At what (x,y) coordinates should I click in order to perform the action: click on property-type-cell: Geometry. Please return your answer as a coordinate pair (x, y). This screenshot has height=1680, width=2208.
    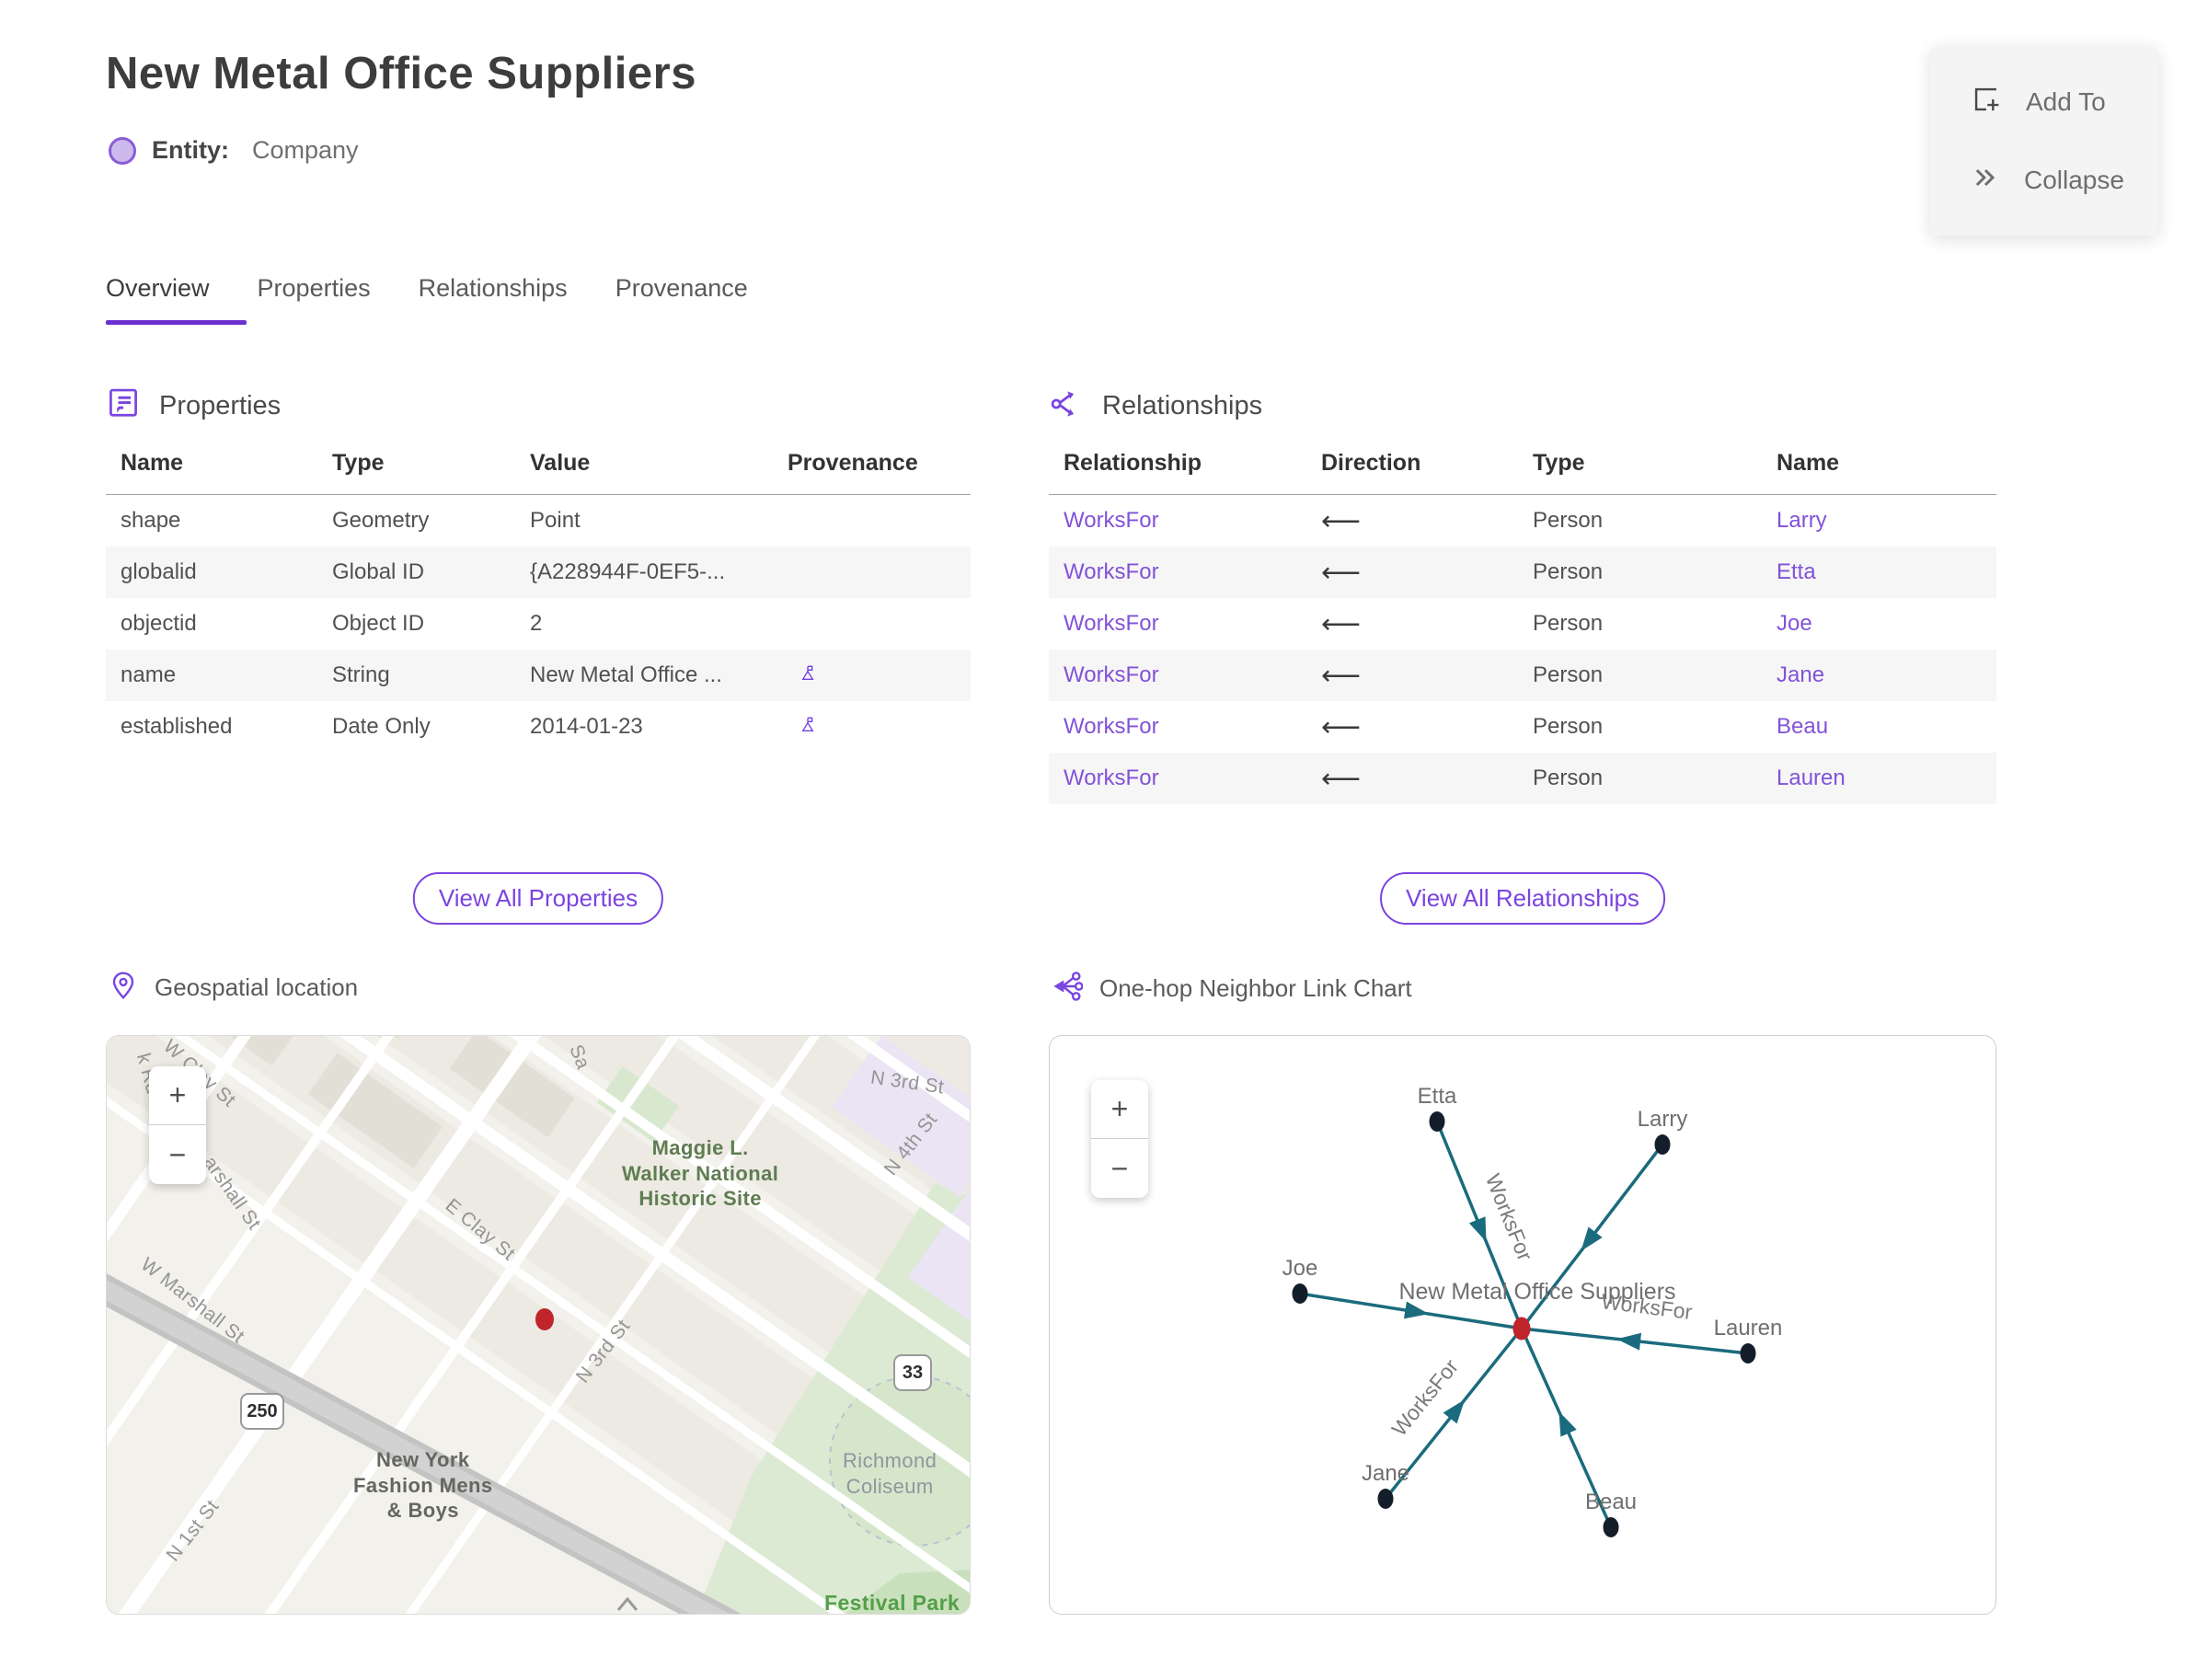
    Looking at the image, I should click on (381, 520).